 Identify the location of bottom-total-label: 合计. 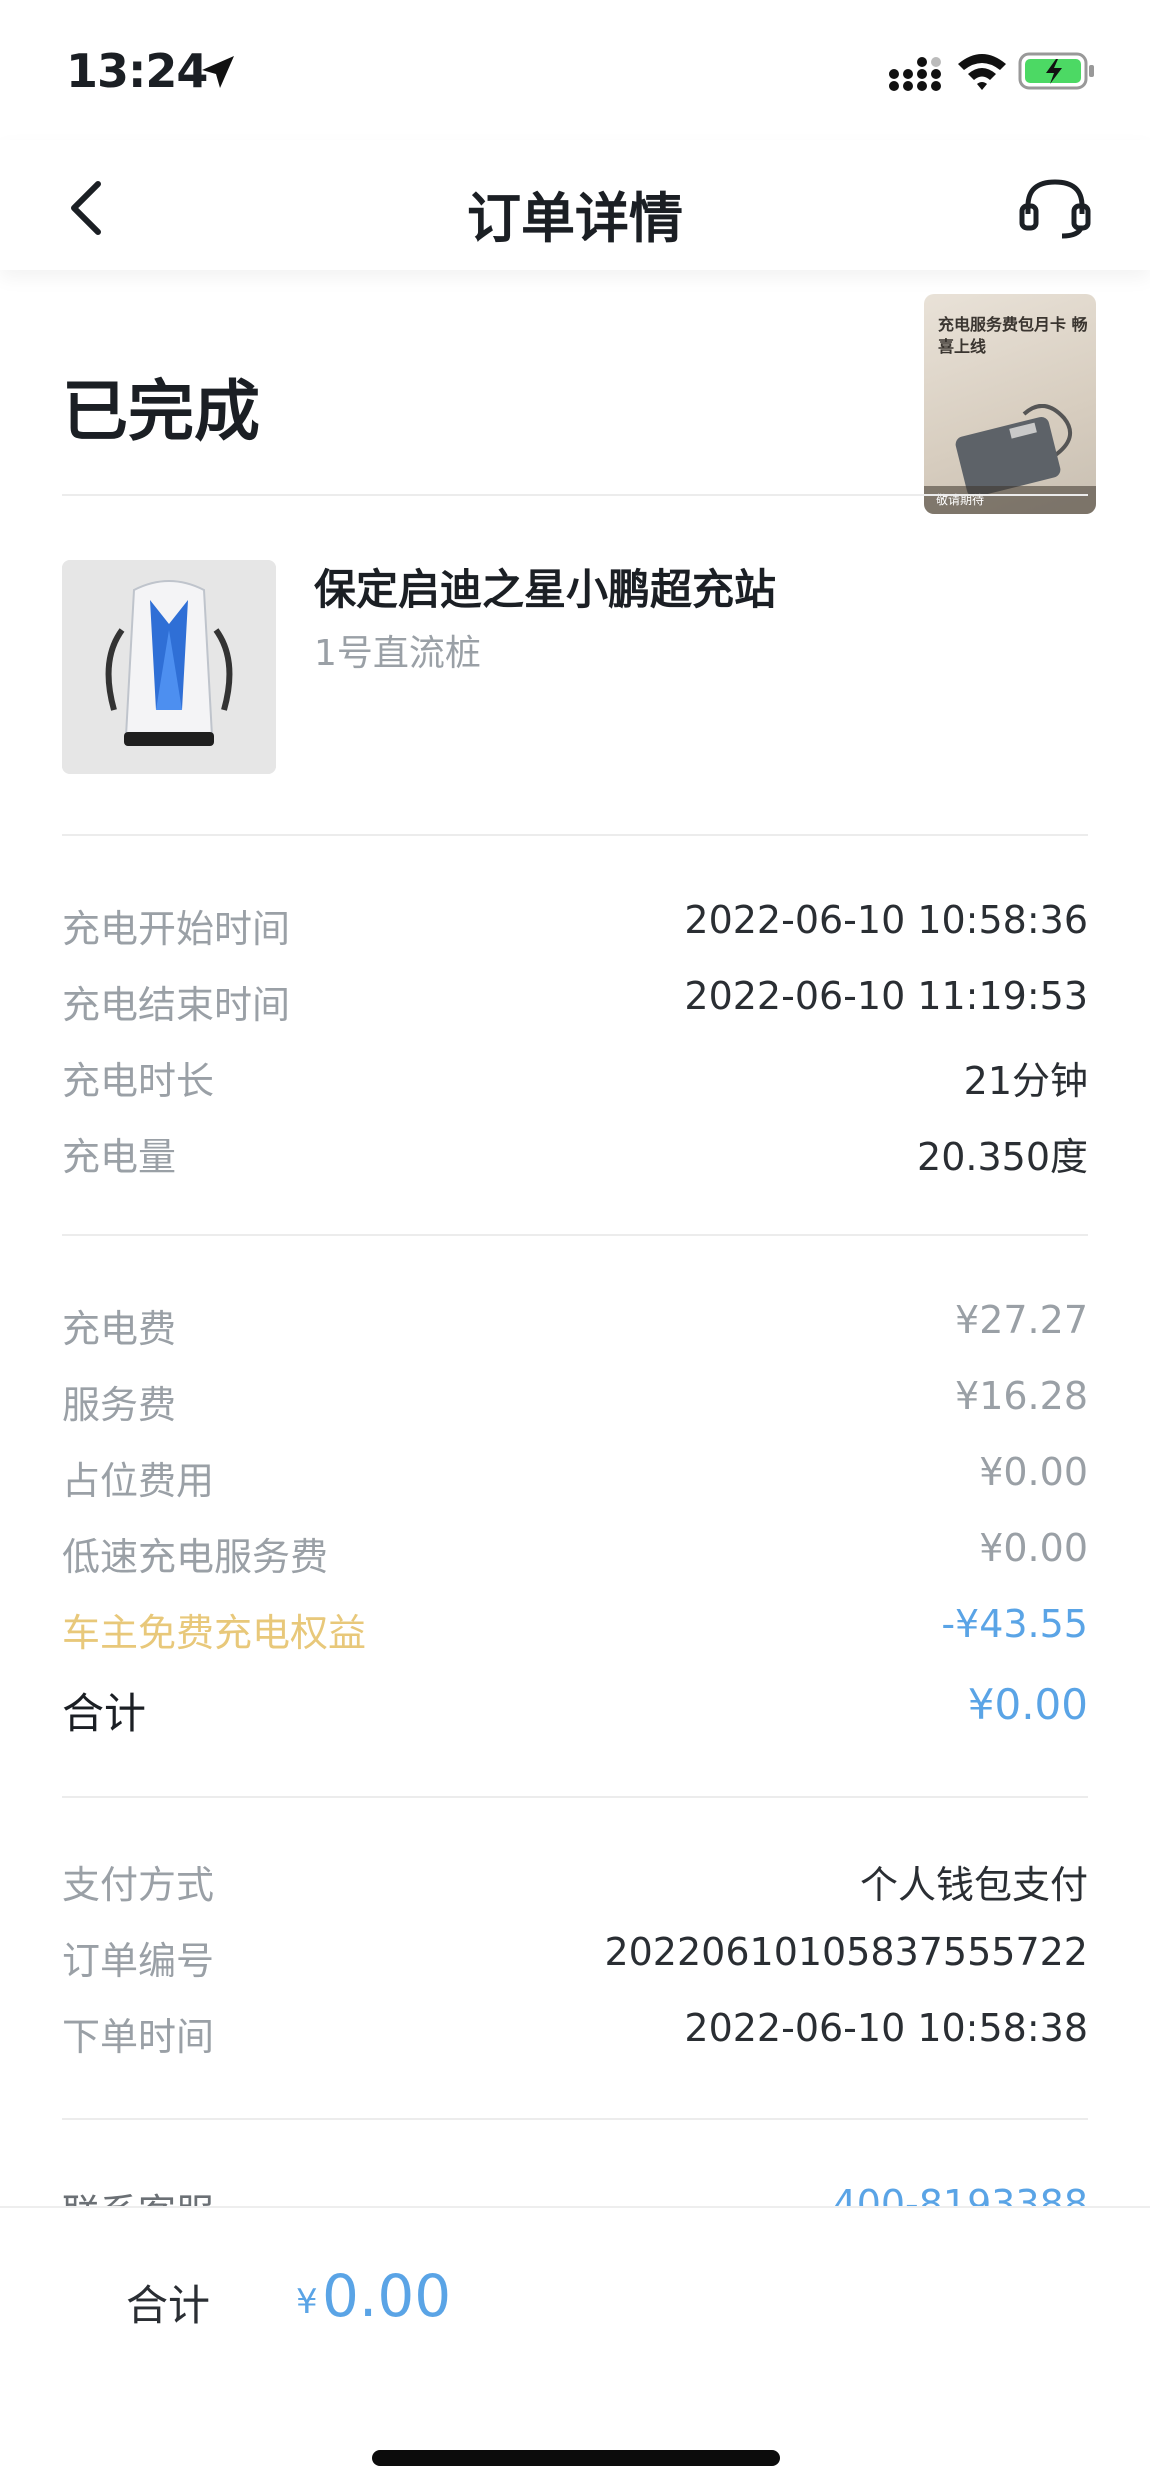
(168, 2305).